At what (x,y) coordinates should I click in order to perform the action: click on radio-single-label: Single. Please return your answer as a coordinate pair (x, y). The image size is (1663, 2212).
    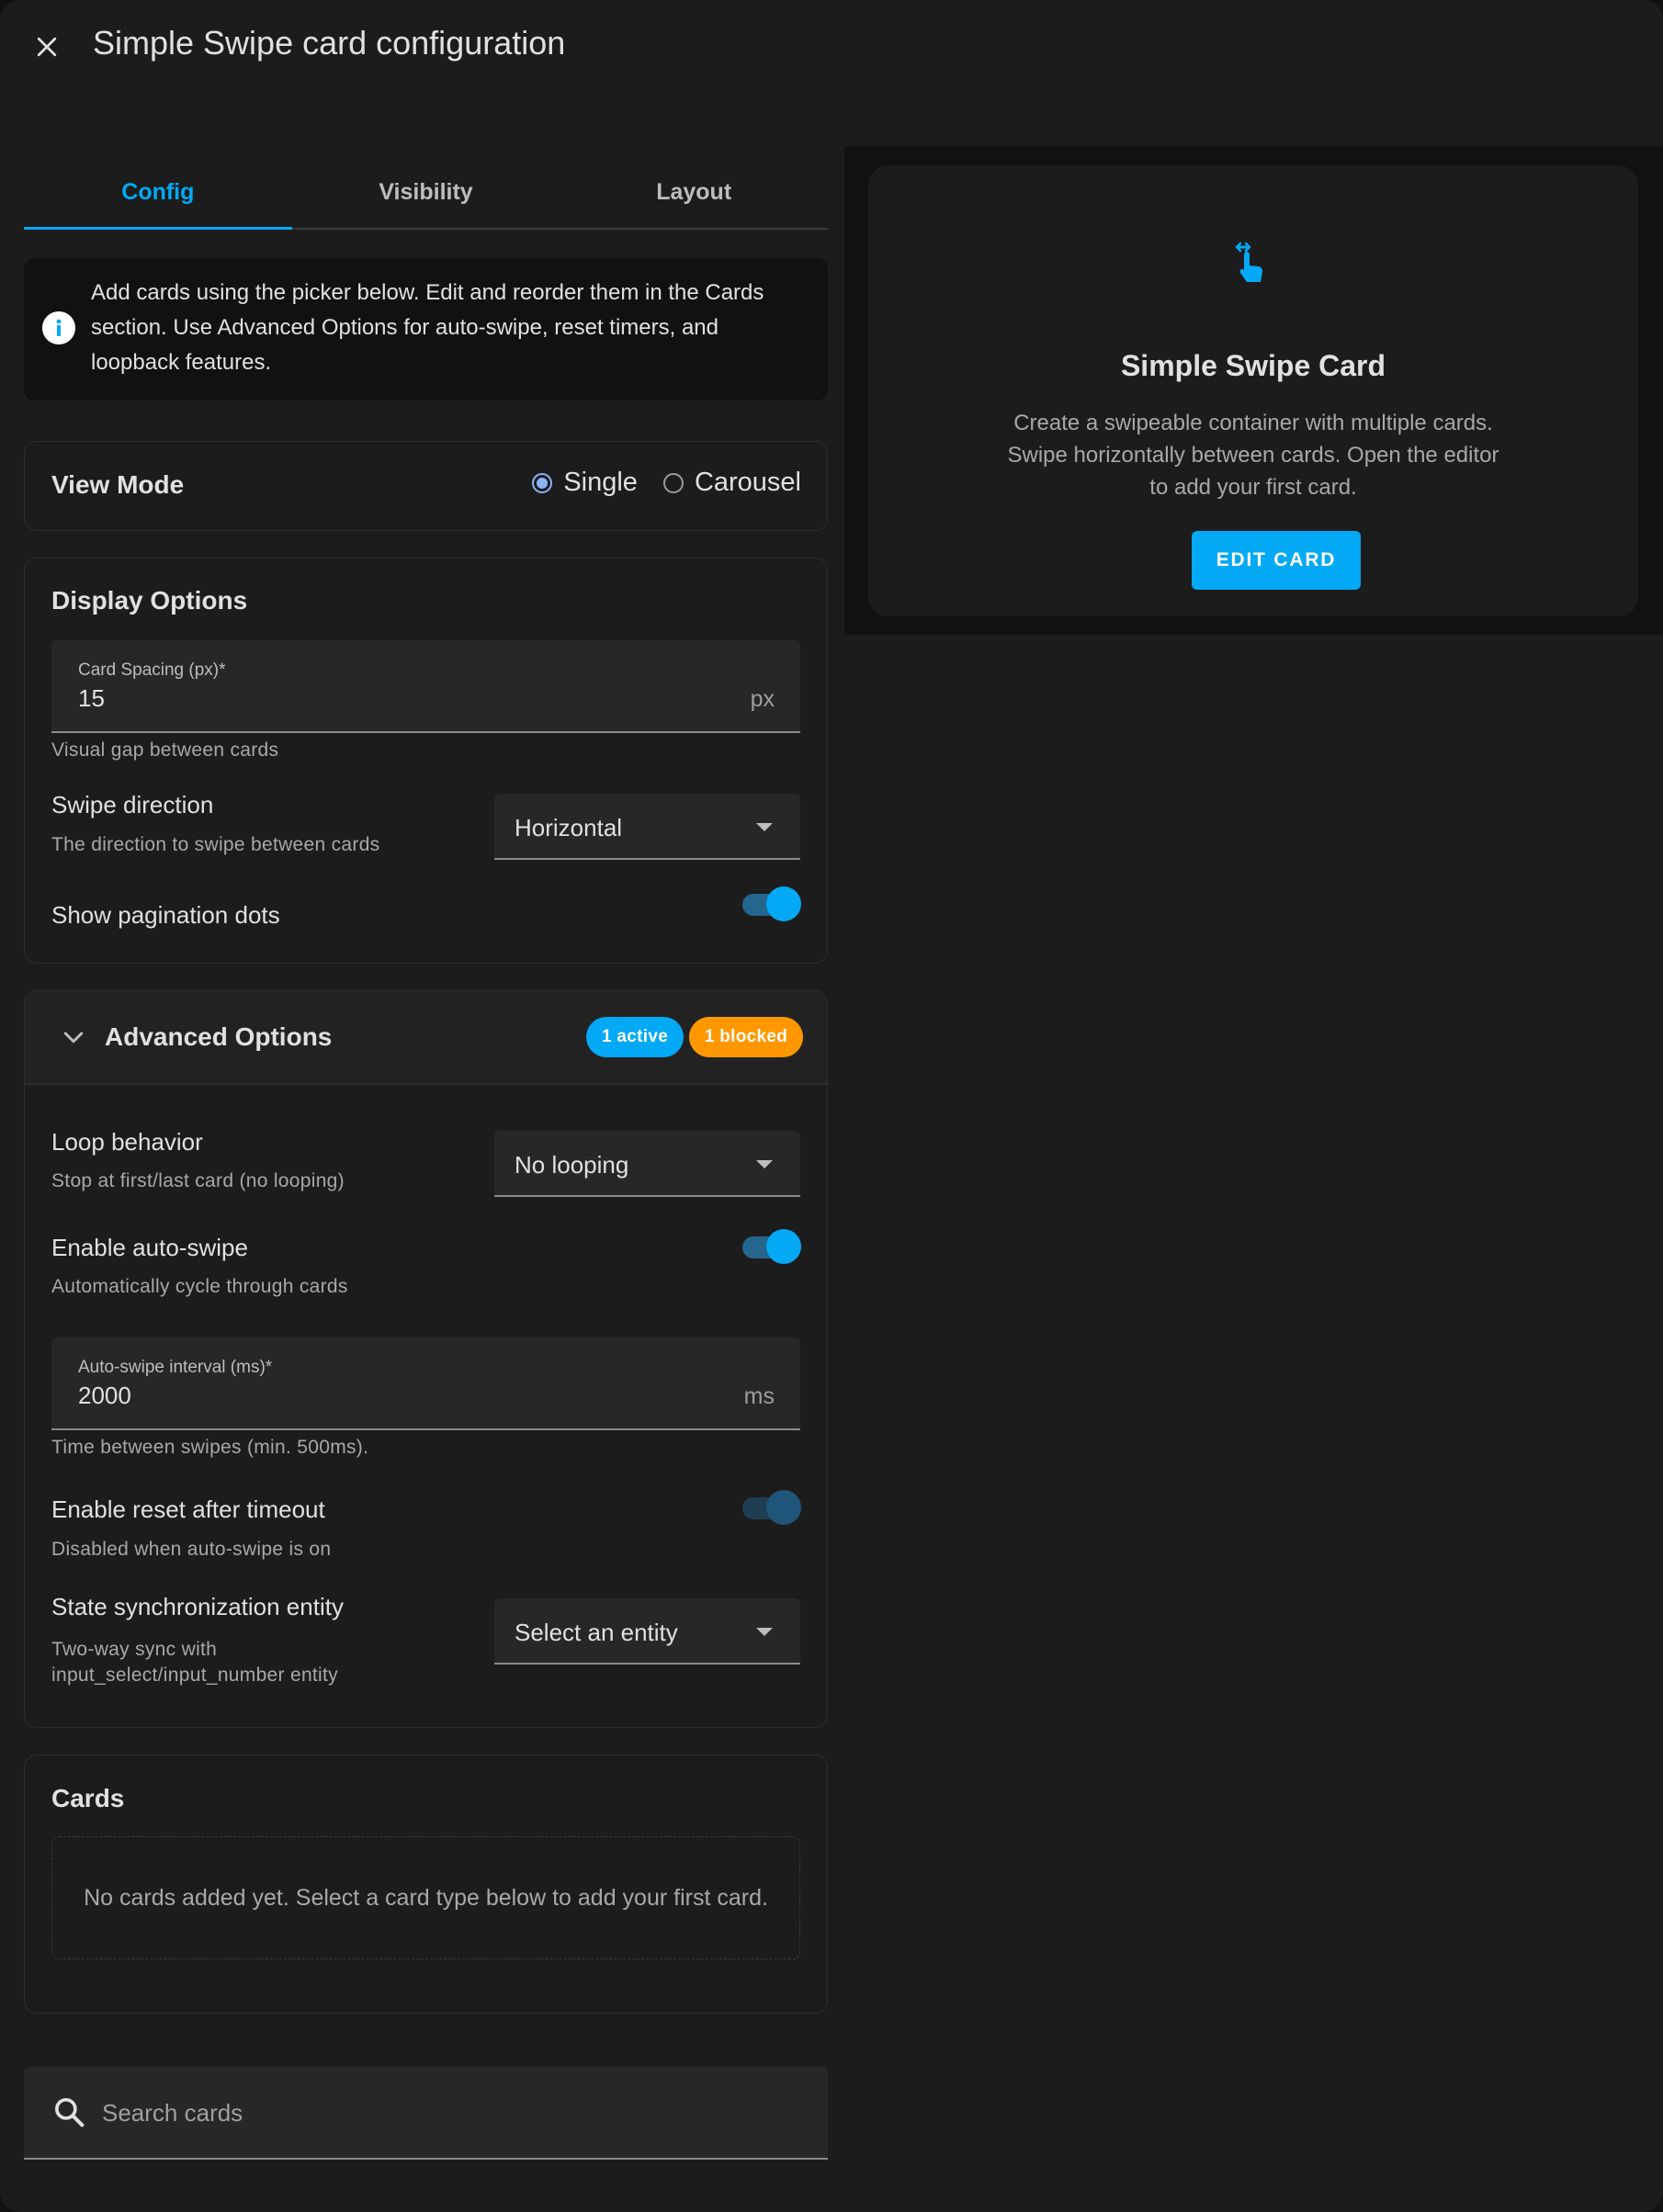
    Looking at the image, I should click on (600, 482).